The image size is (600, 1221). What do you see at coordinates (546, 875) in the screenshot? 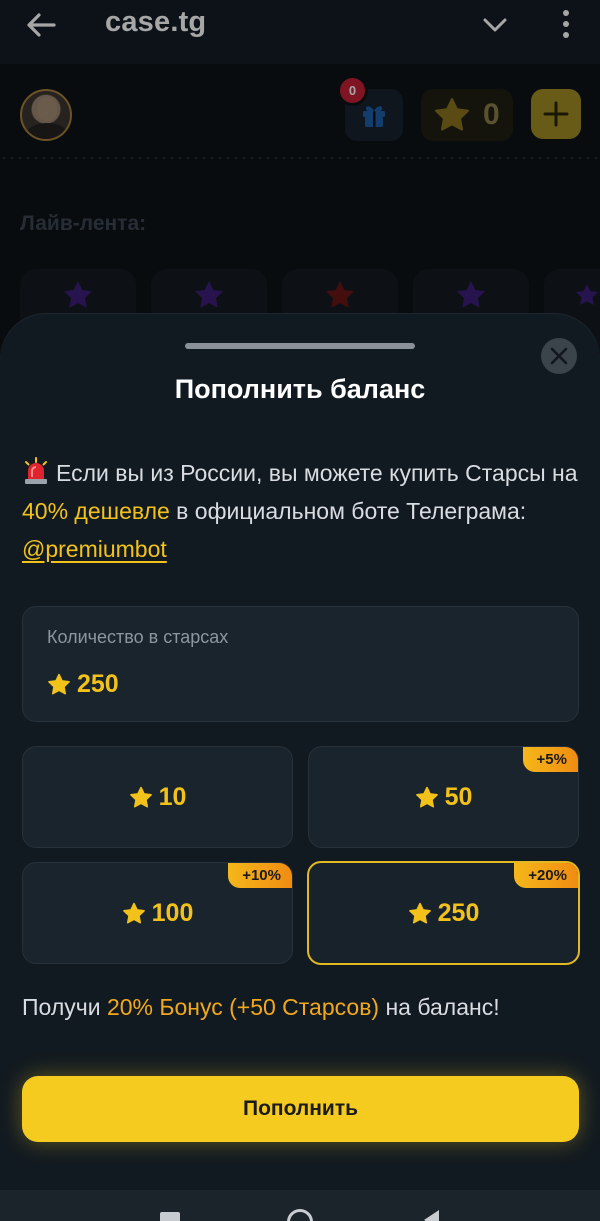
I see `bonus-badge: +20%` at bounding box center [546, 875].